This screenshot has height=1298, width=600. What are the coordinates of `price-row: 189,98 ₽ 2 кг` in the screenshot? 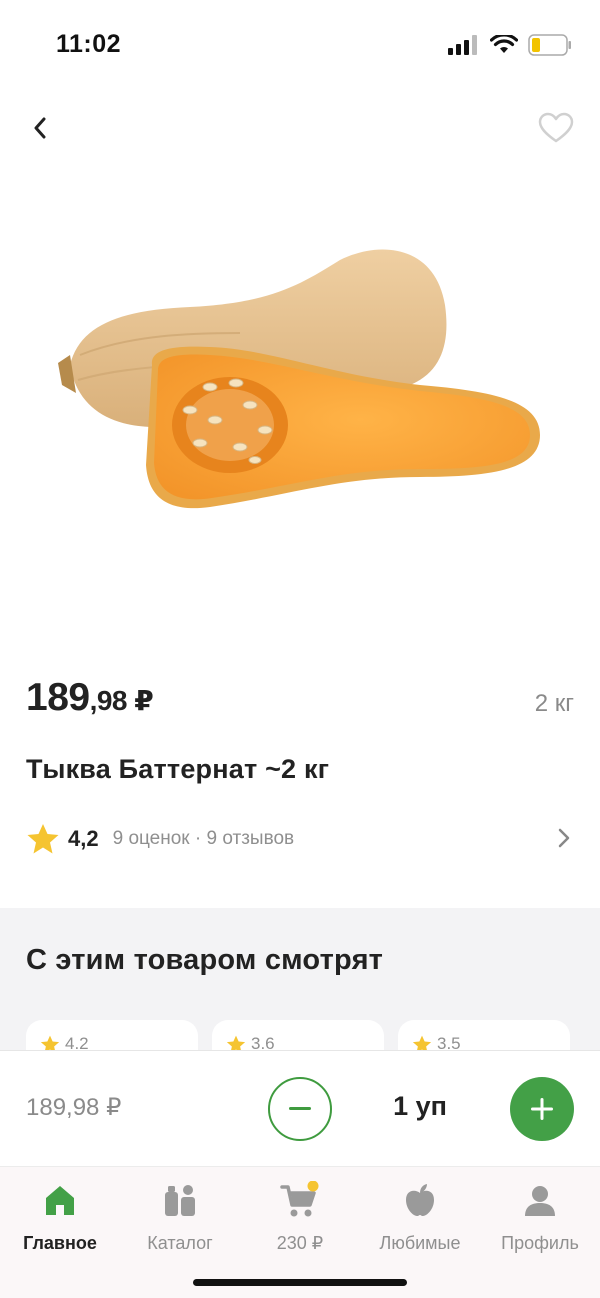 It's located at (300, 701).